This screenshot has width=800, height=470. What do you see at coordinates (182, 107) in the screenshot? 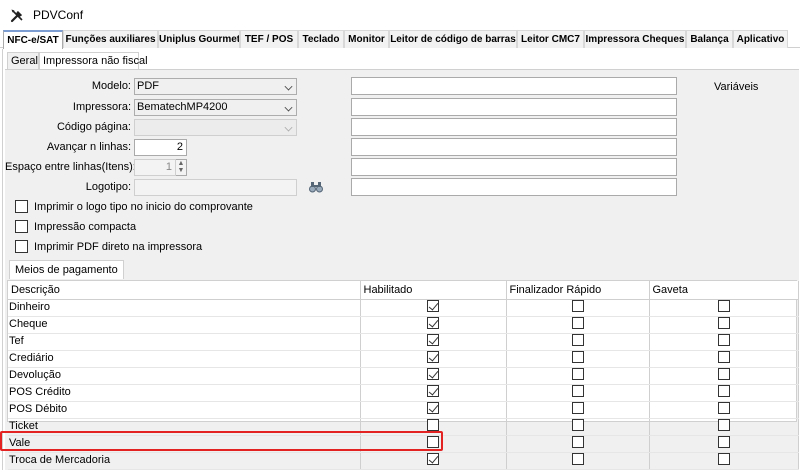
I see `impressora-value: BematechMP4200` at bounding box center [182, 107].